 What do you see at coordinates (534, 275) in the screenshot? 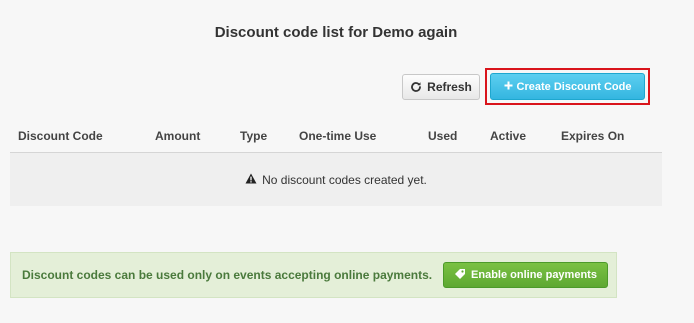
I see `enable-online-payments-label: Enable online payments` at bounding box center [534, 275].